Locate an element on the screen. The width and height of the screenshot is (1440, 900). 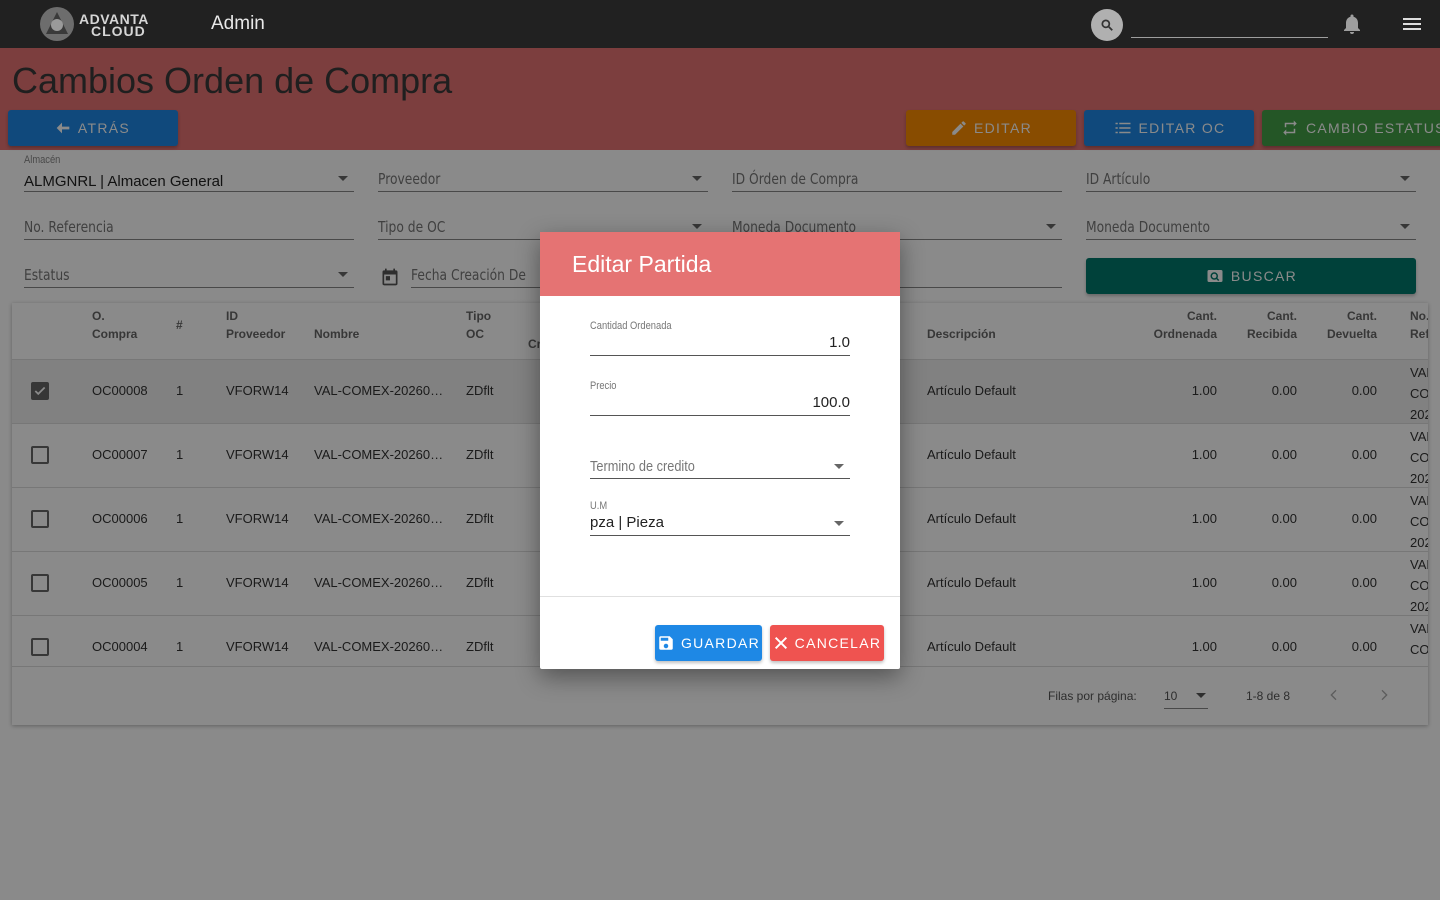
floppy-disk-icon is located at coordinates (666, 643).